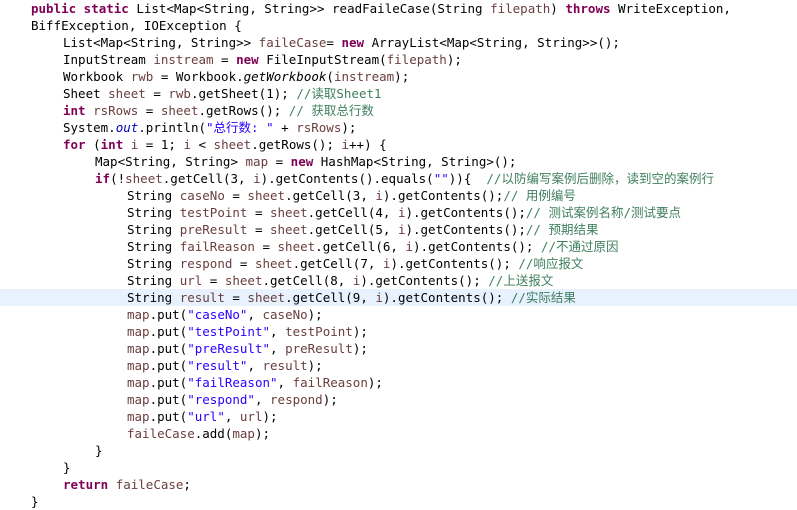  Describe the element at coordinates (360, 246) in the screenshot. I see `code-token: .getCell(6,` at that location.